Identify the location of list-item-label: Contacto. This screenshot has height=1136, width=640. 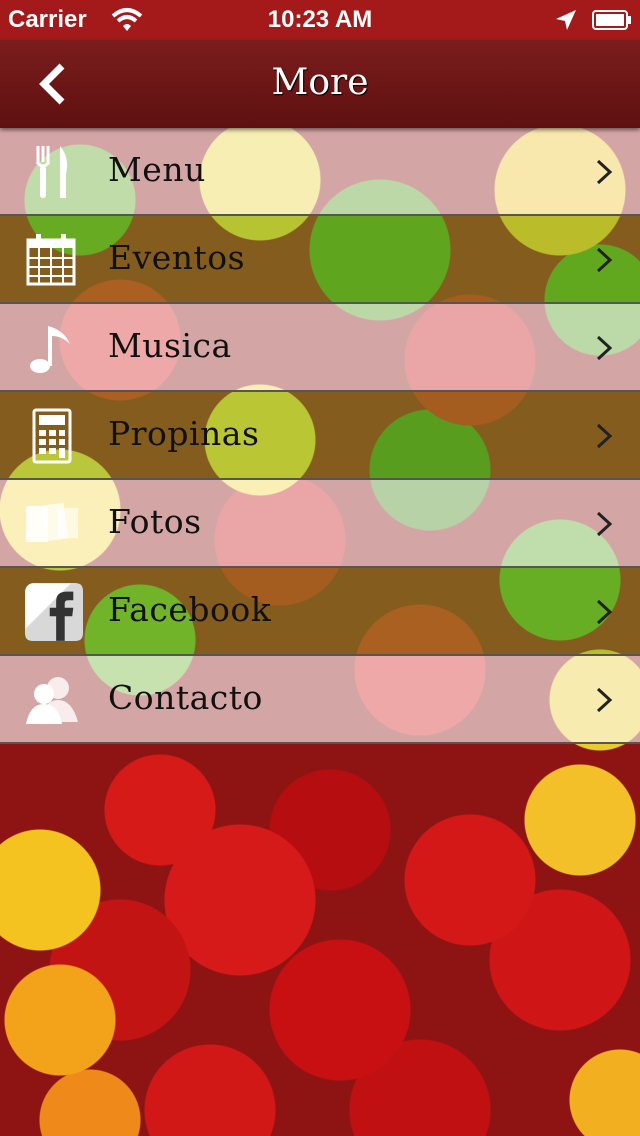
(185, 697).